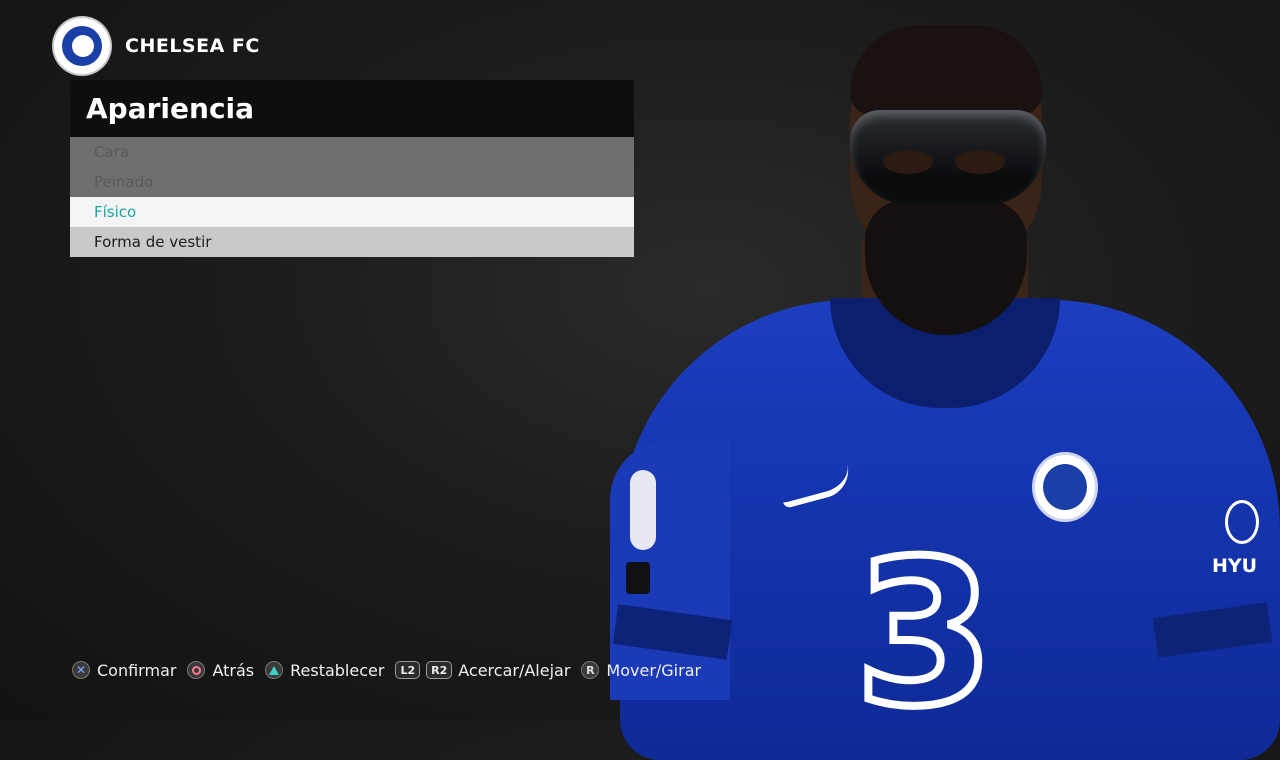 Image resolution: width=1280 pixels, height=760 pixels. Describe the element at coordinates (946, 70) in the screenshot. I see `hair` at that location.